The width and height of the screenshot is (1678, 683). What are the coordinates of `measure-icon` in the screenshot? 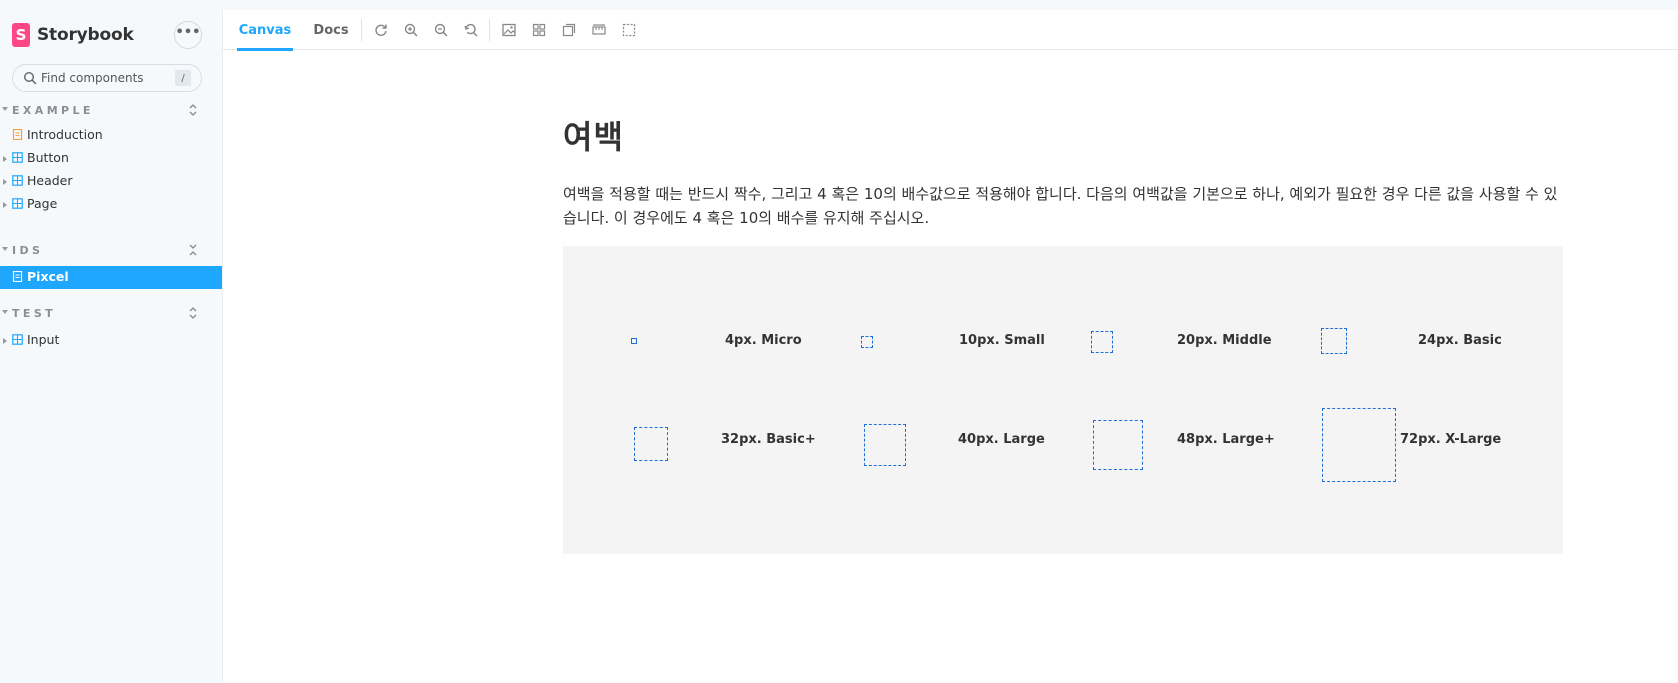 It's located at (599, 30).